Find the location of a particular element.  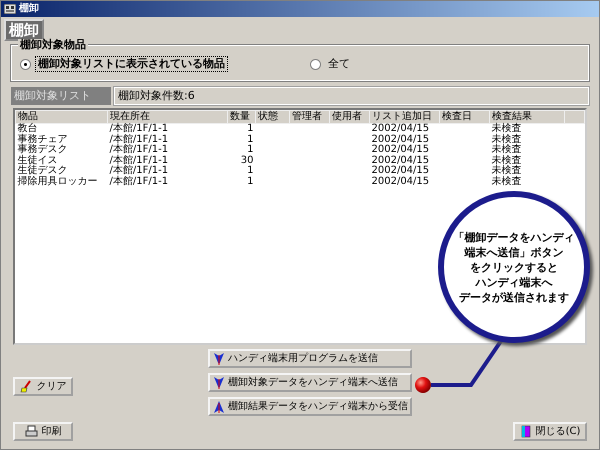

option-label: 全て is located at coordinates (339, 64).